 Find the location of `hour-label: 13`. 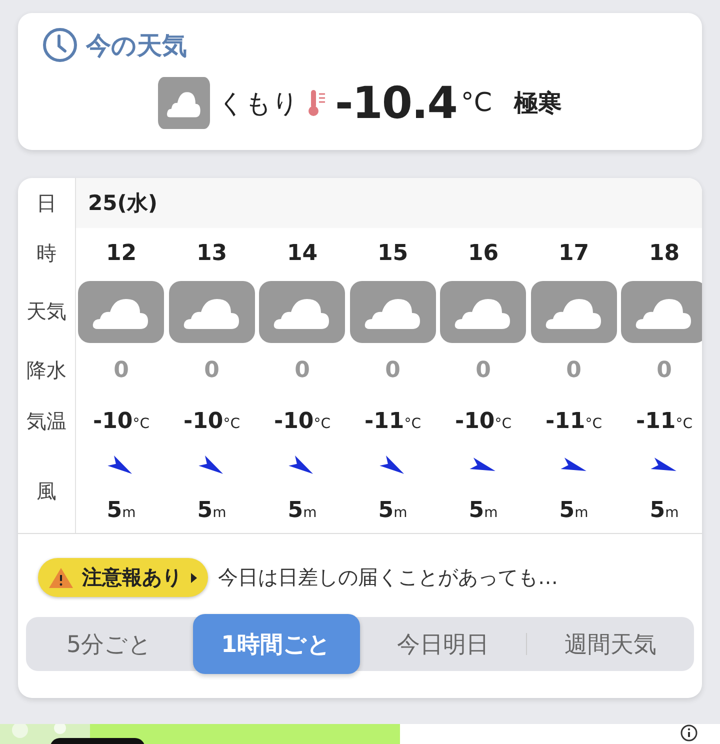

hour-label: 13 is located at coordinates (212, 253).